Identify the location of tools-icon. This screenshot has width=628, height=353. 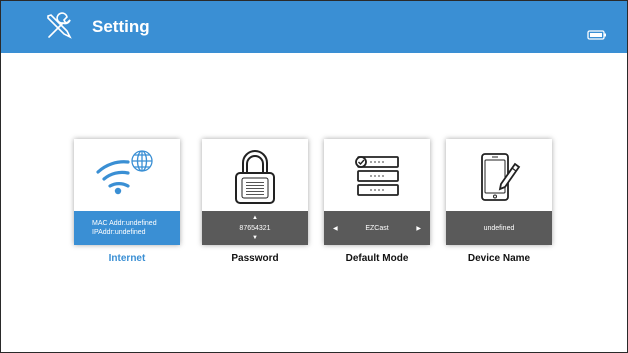
(59, 25).